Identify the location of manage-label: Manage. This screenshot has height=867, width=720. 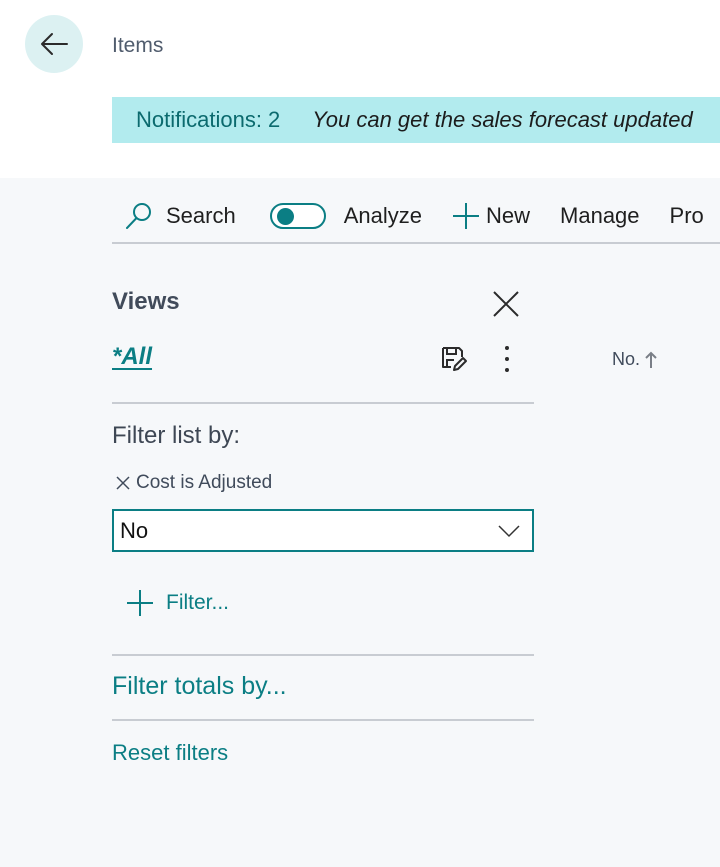
(600, 215).